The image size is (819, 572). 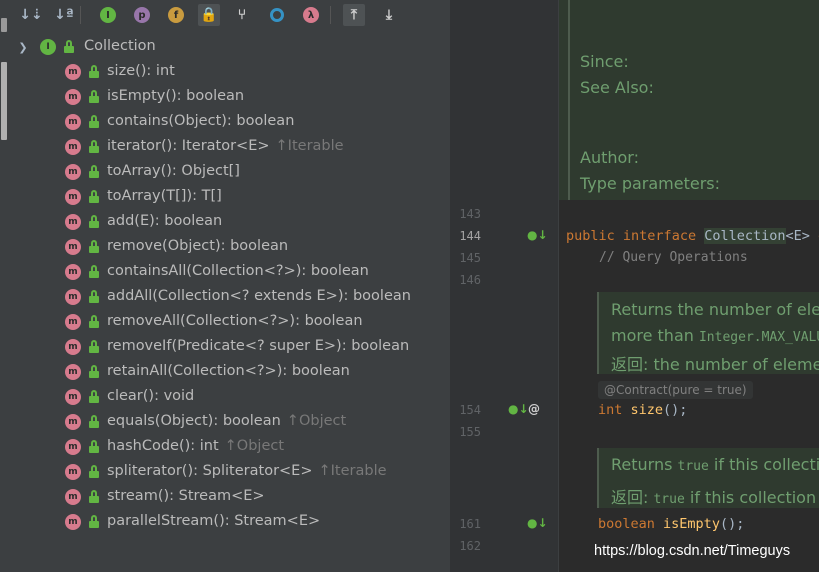 I want to click on watermark-text: https://blog.csdn.net/Timeguys, so click(x=692, y=551).